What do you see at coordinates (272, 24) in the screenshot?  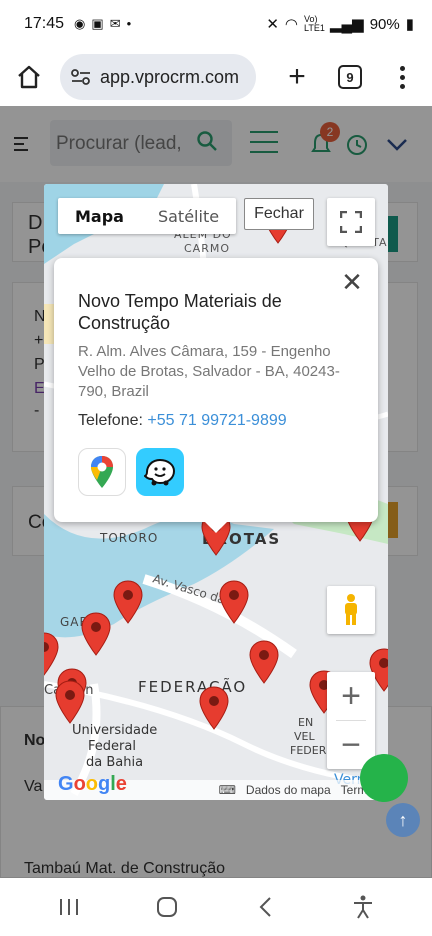 I see `mute-icon: ✕` at bounding box center [272, 24].